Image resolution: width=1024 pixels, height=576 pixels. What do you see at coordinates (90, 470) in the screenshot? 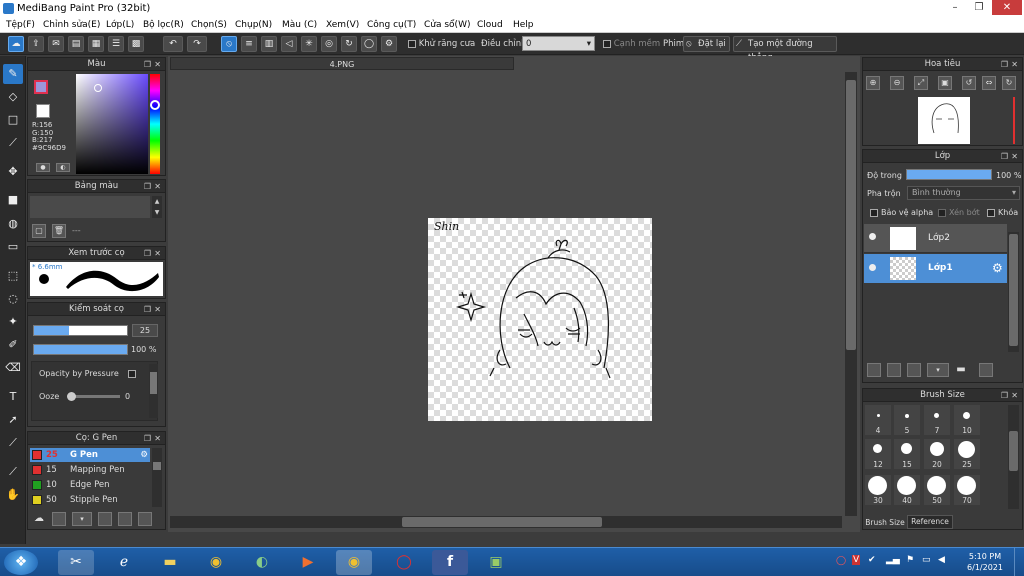
I see `brush-item-mapping-pen: 15 Mapping Pen` at bounding box center [90, 470].